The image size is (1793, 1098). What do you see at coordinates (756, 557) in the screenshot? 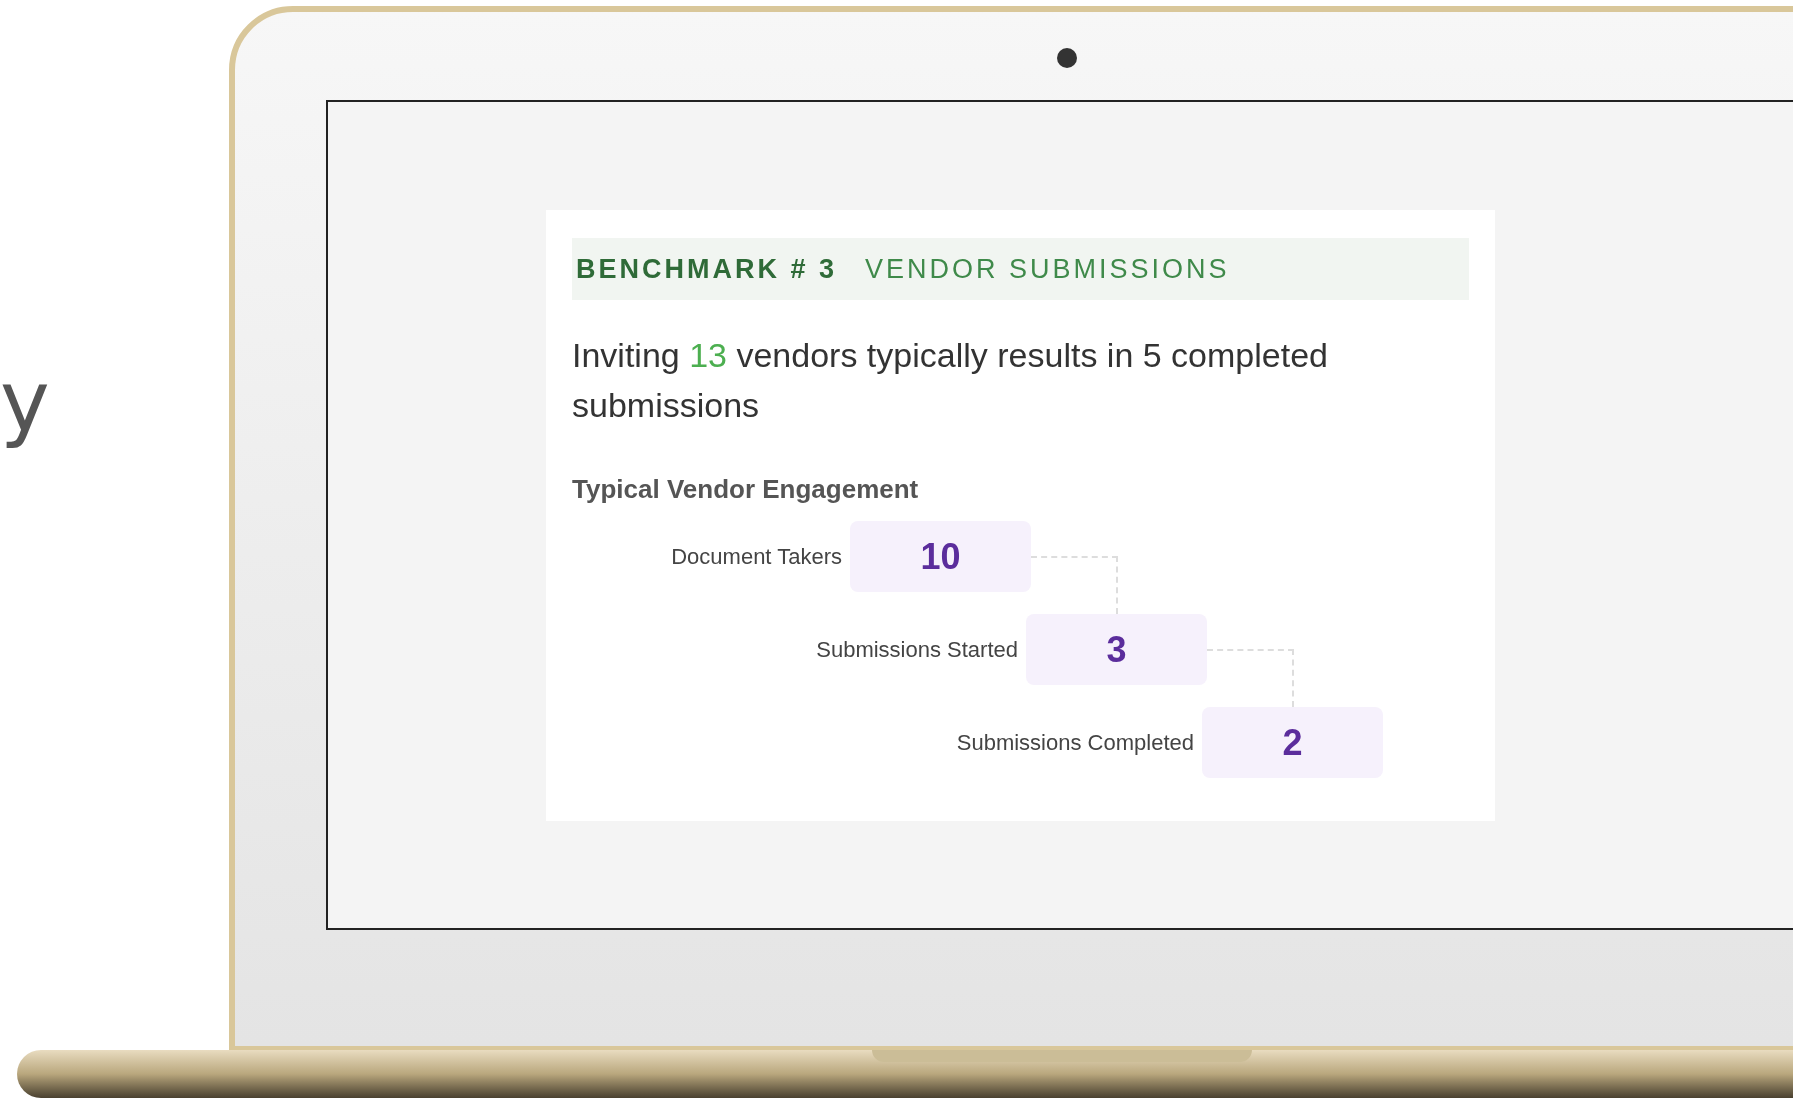
I see `stage-label: Document Takers` at bounding box center [756, 557].